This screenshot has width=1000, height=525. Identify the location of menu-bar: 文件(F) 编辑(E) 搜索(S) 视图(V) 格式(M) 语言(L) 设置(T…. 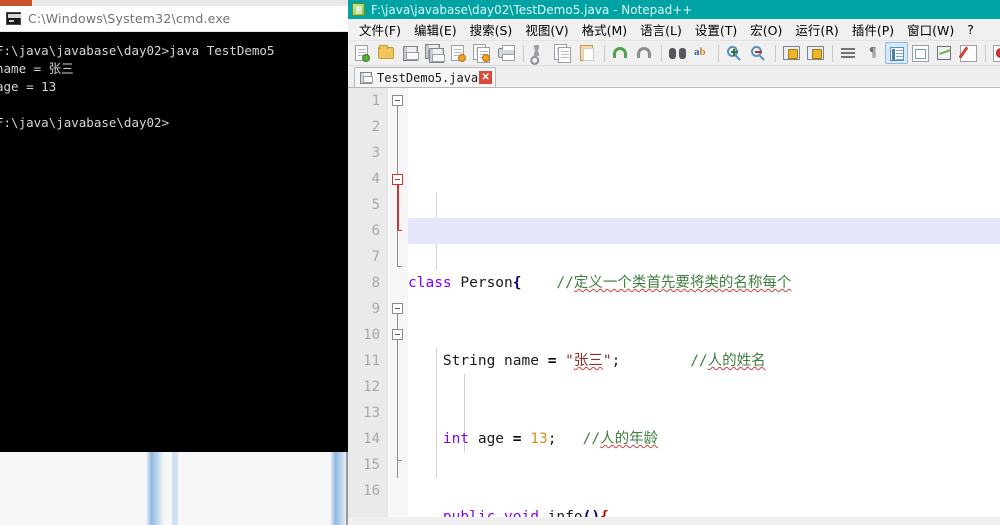
(674, 30).